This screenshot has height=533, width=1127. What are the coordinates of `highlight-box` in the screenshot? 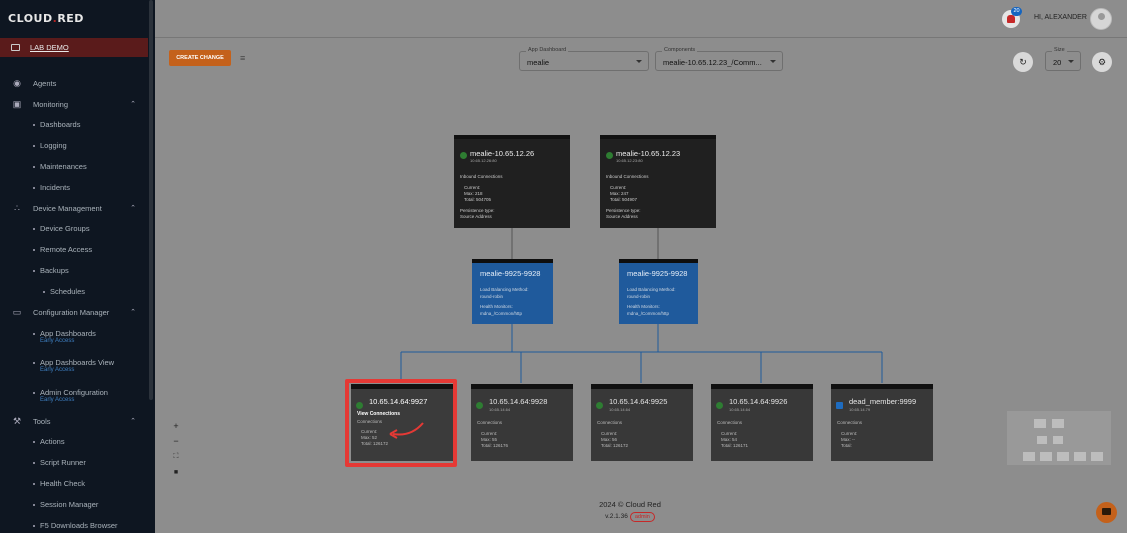 It's located at (401, 423).